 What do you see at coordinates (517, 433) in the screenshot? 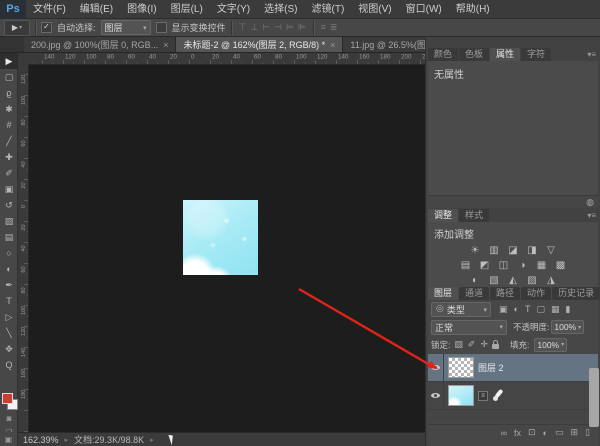
I see `layer-style-icon: fx` at bounding box center [517, 433].